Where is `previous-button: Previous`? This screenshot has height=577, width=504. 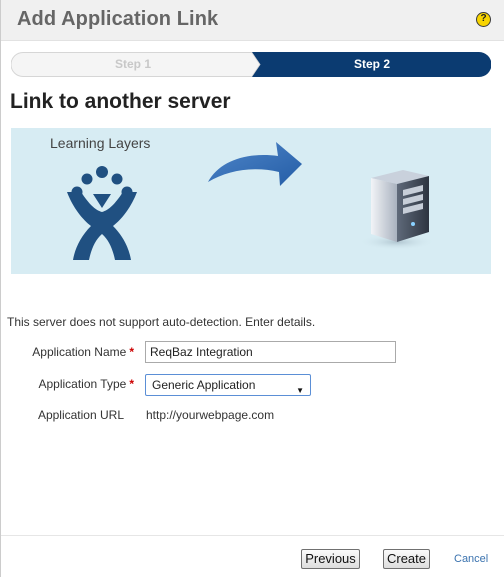
previous-button: Previous is located at coordinates (330, 559).